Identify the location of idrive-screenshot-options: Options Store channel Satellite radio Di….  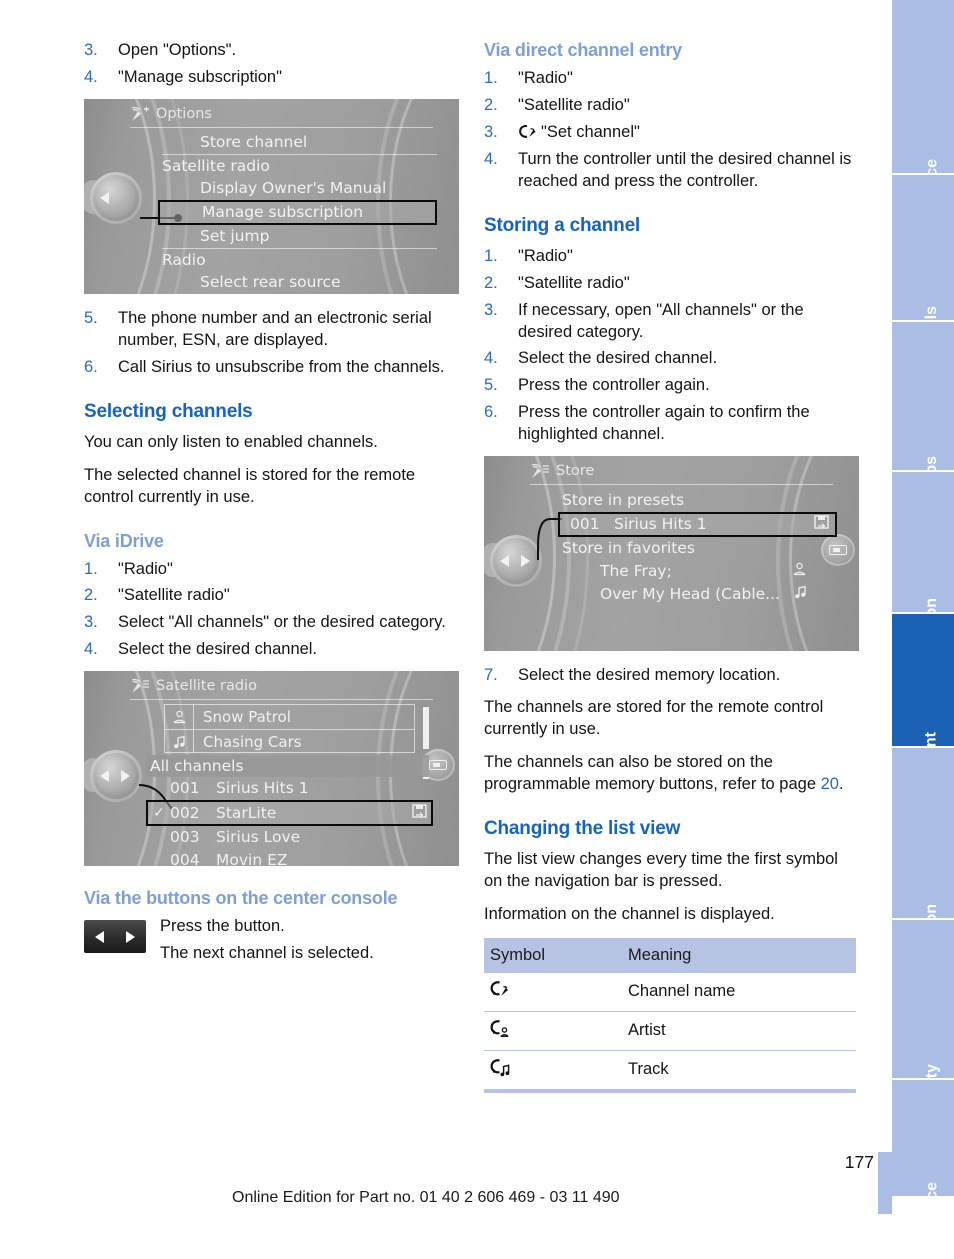
(271, 196).